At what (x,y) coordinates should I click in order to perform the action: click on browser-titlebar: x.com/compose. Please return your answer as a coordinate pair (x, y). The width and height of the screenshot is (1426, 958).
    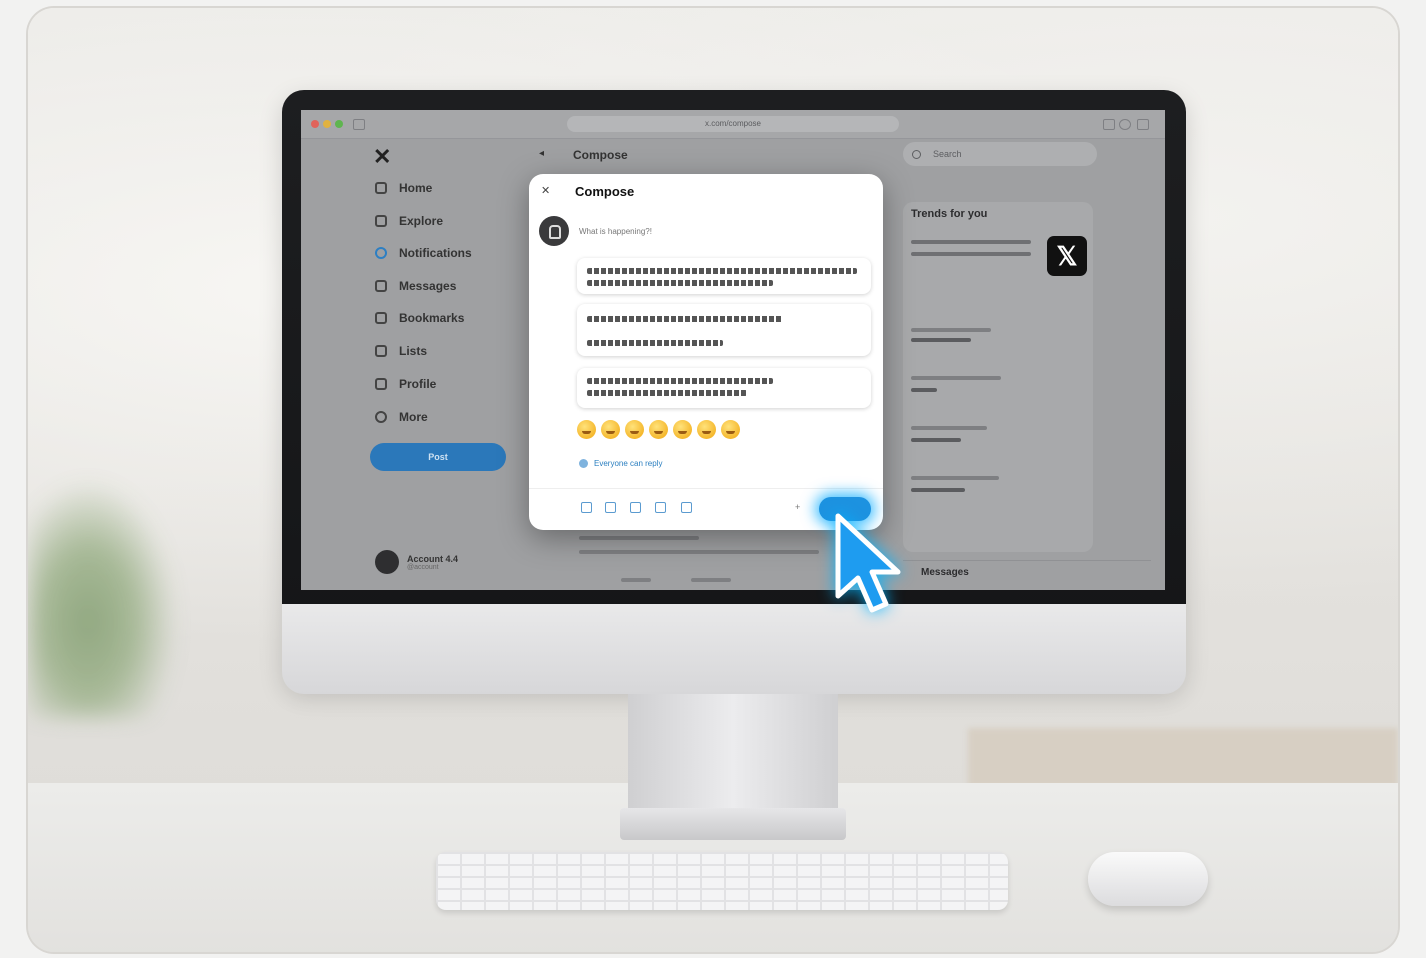
    Looking at the image, I should click on (733, 124).